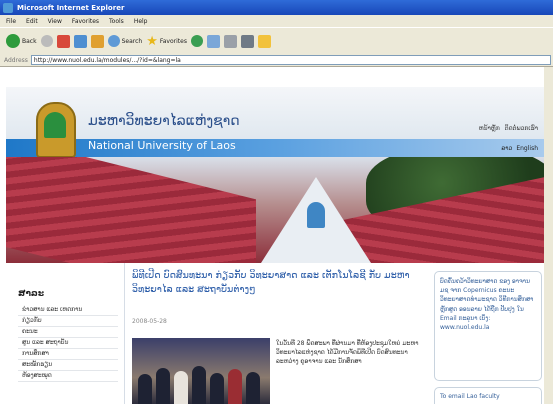 This screenshot has width=553, height=404. What do you see at coordinates (124, 41) in the screenshot?
I see `search-button: Search` at bounding box center [124, 41].